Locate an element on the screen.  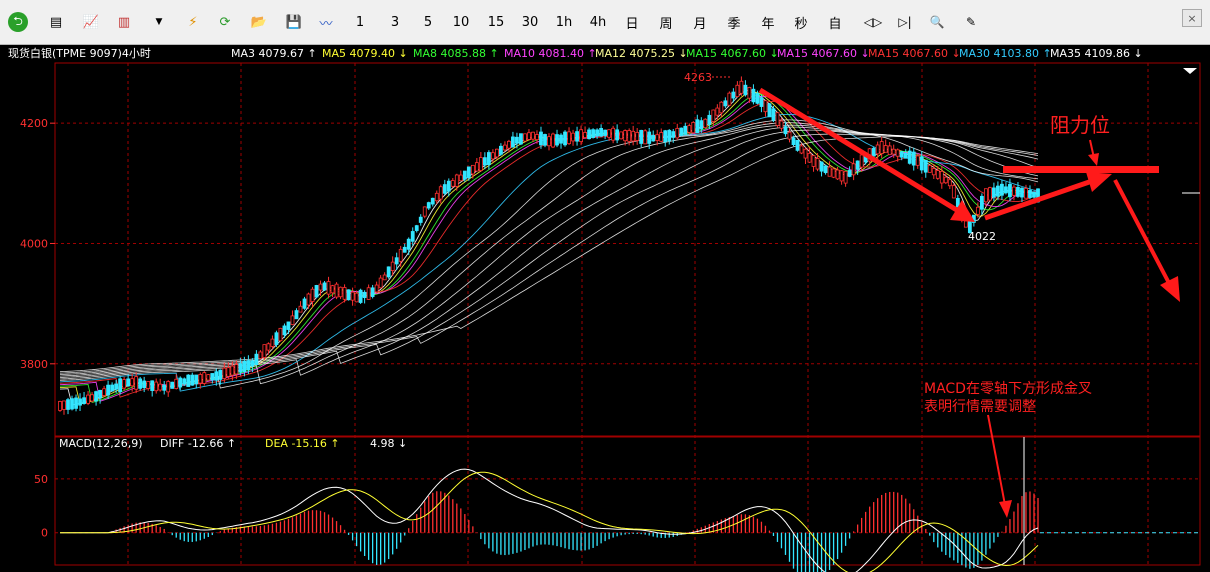
period-button: 4h is located at coordinates (598, 22).